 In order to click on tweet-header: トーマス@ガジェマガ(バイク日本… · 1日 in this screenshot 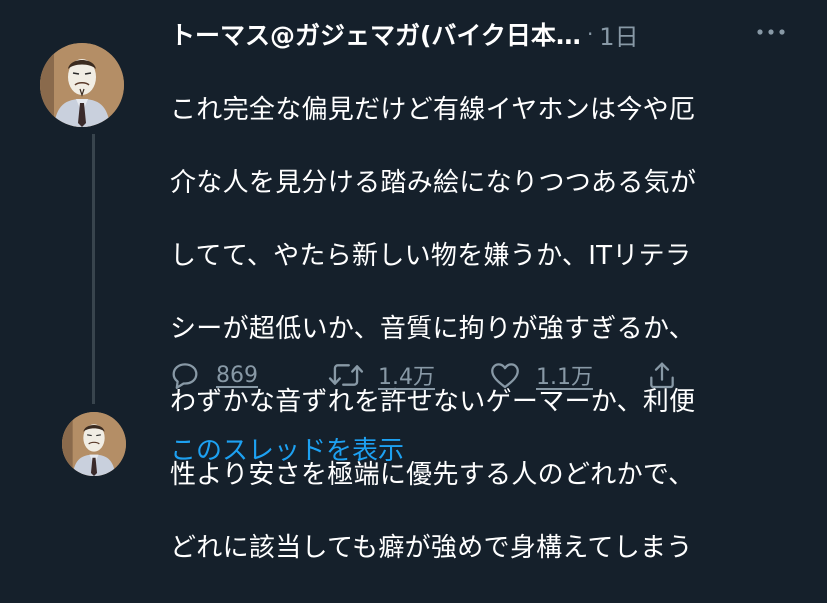, I will do `click(490, 34)`.